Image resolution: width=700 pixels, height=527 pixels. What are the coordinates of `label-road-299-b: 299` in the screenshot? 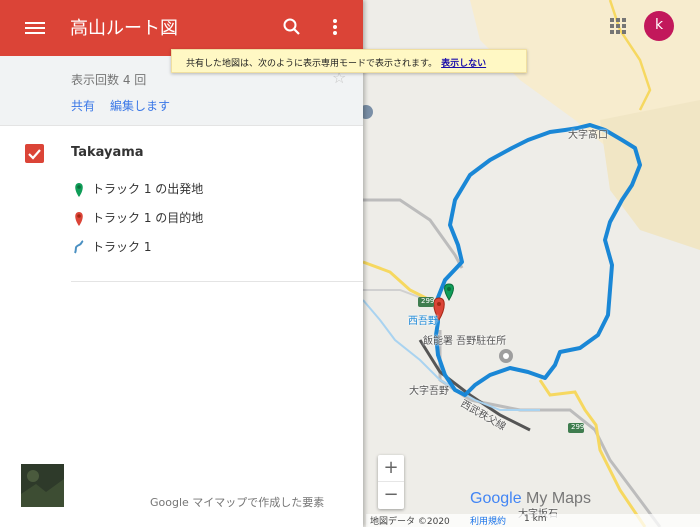 It's located at (578, 427).